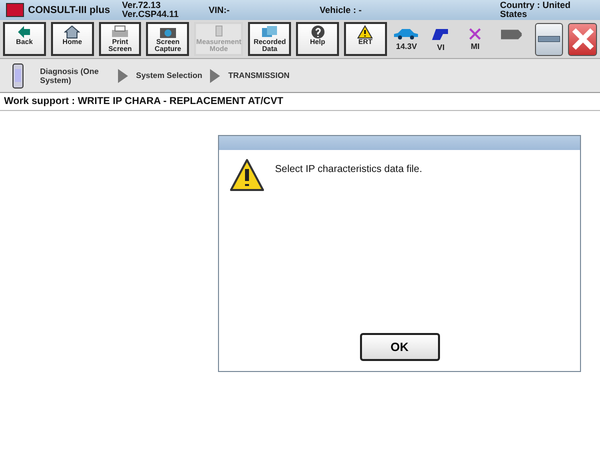 This screenshot has width=600, height=450. What do you see at coordinates (406, 46) in the screenshot?
I see `status-label: 14.3V` at bounding box center [406, 46].